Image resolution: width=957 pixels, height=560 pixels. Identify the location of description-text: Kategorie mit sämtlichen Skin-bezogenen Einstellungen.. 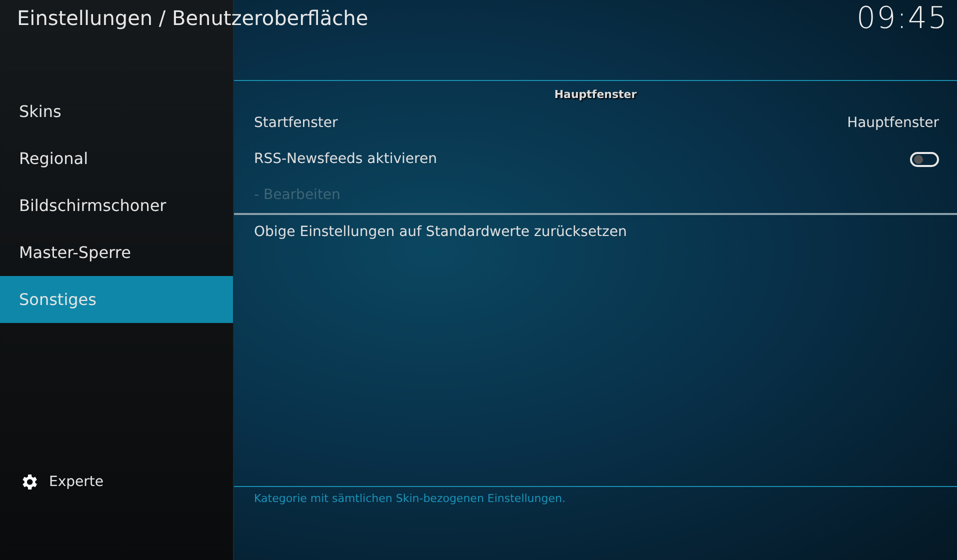
(595, 497).